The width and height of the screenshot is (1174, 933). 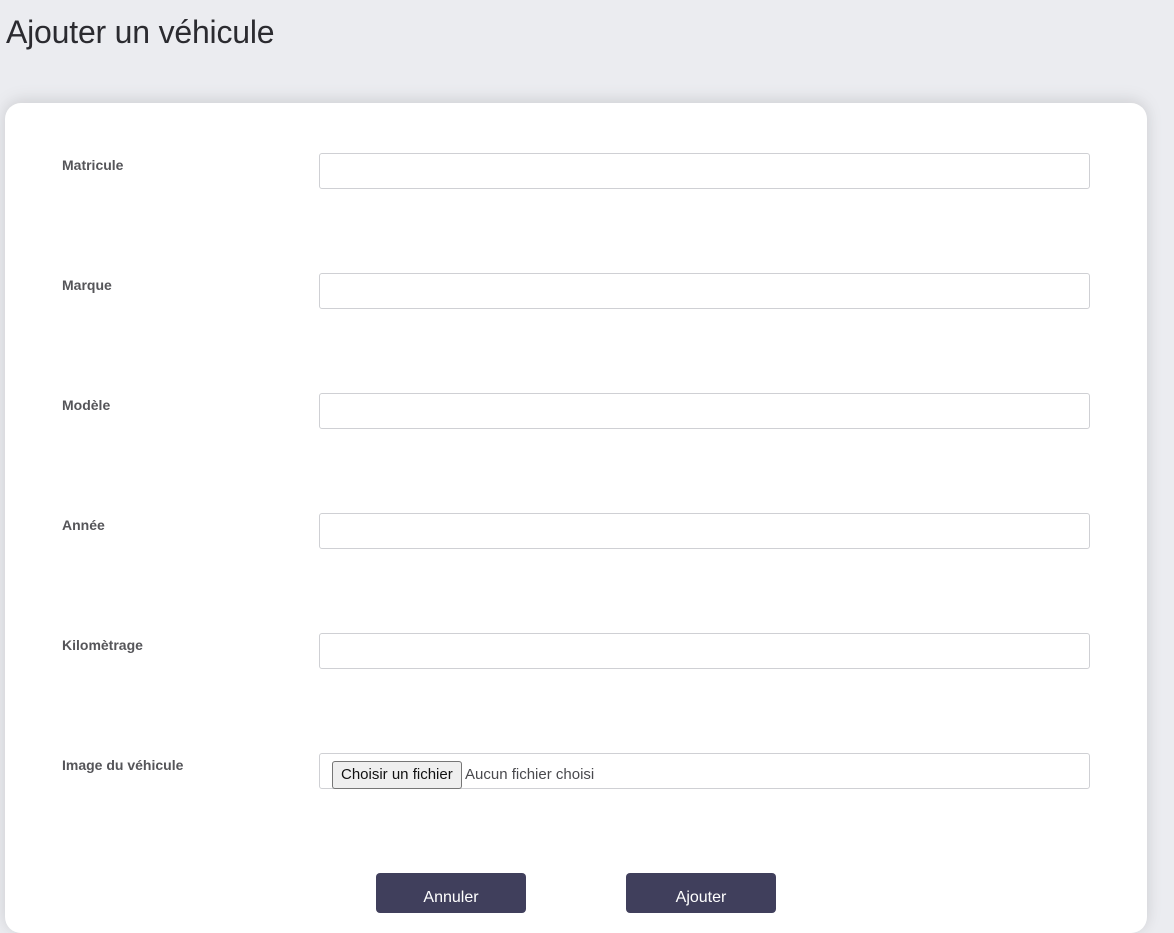 What do you see at coordinates (86, 405) in the screenshot?
I see `modele-label: Modèle` at bounding box center [86, 405].